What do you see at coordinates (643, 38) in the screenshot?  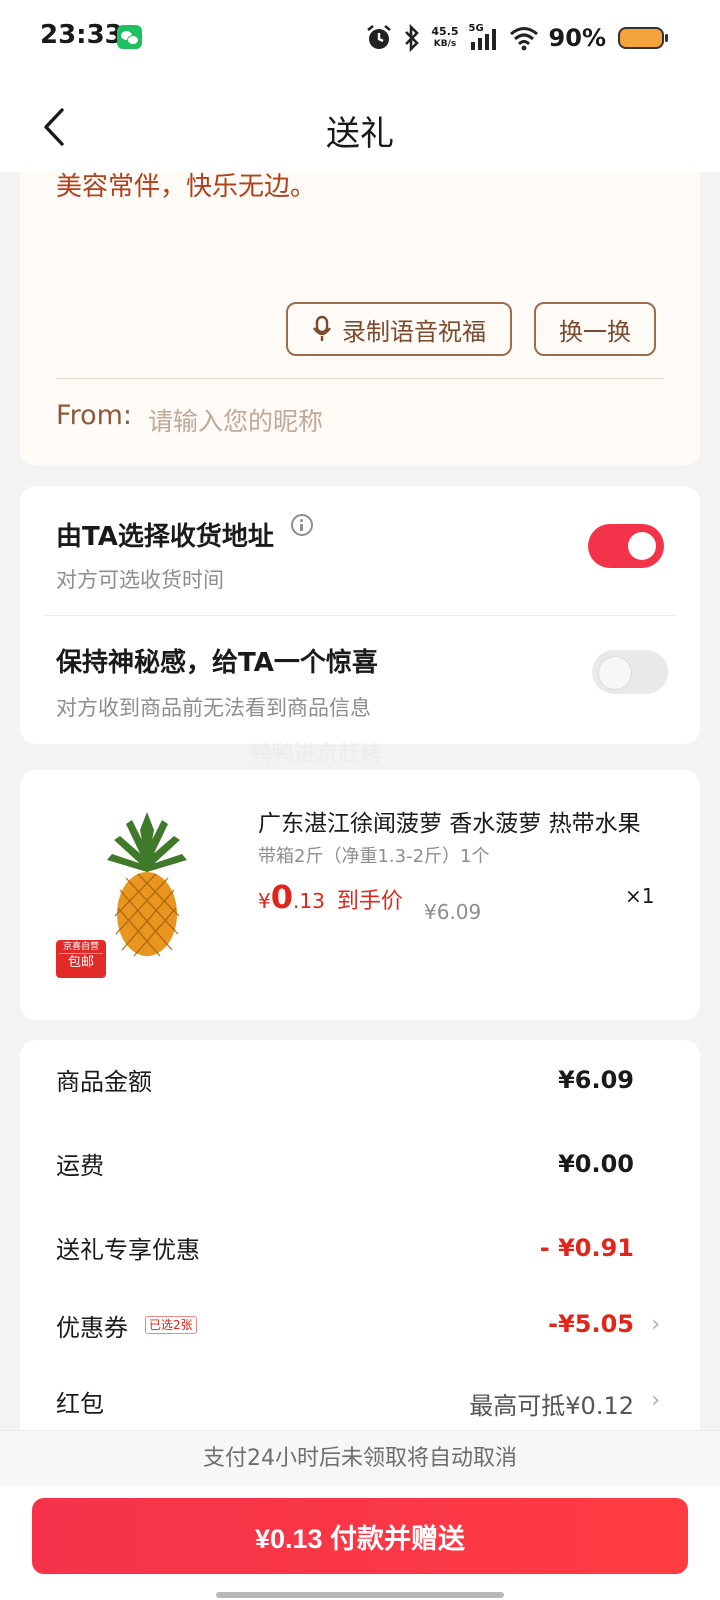 I see `battery-icon` at bounding box center [643, 38].